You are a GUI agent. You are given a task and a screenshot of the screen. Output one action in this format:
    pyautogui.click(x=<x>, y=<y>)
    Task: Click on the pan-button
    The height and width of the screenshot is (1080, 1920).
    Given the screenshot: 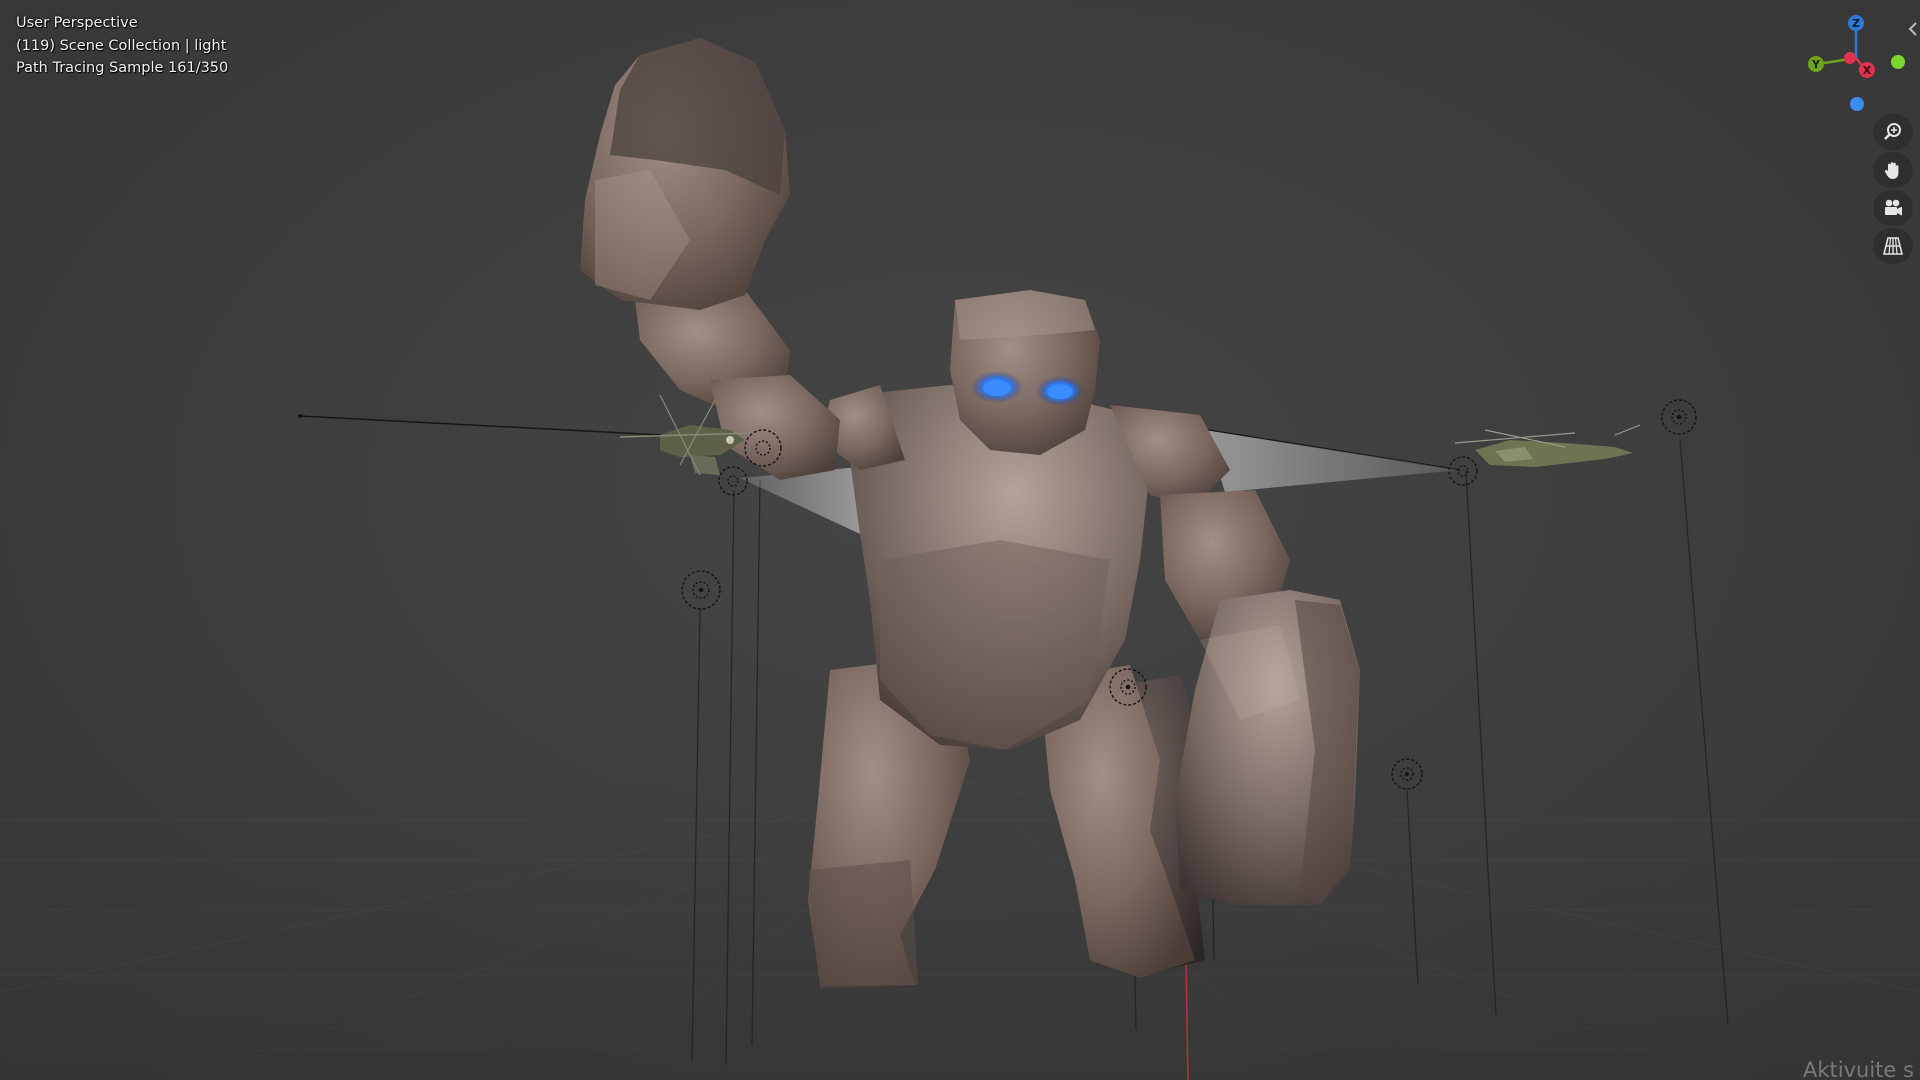 What is the action you would take?
    pyautogui.click(x=1893, y=170)
    